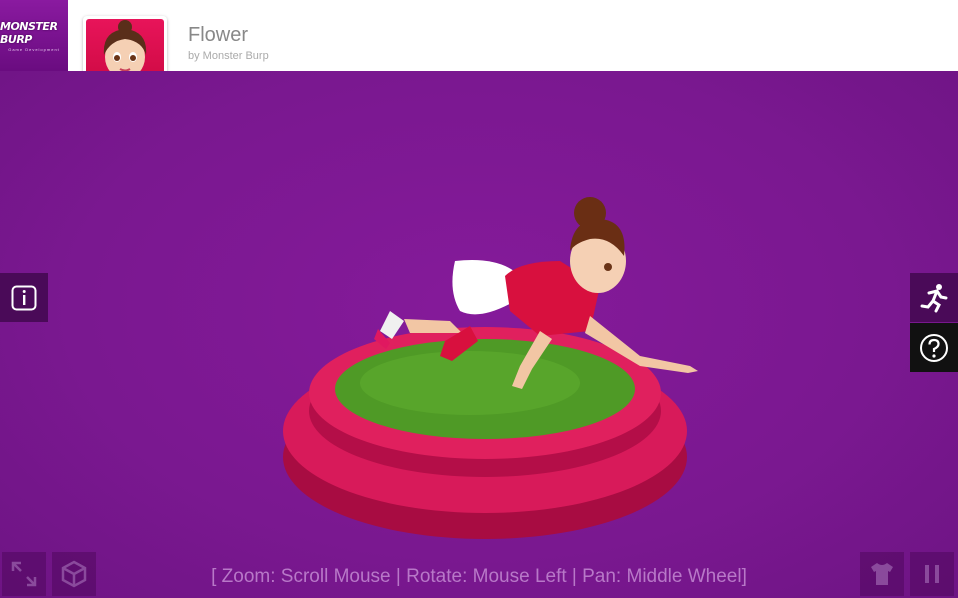 This screenshot has height=598, width=958. I want to click on animation-button, so click(934, 297).